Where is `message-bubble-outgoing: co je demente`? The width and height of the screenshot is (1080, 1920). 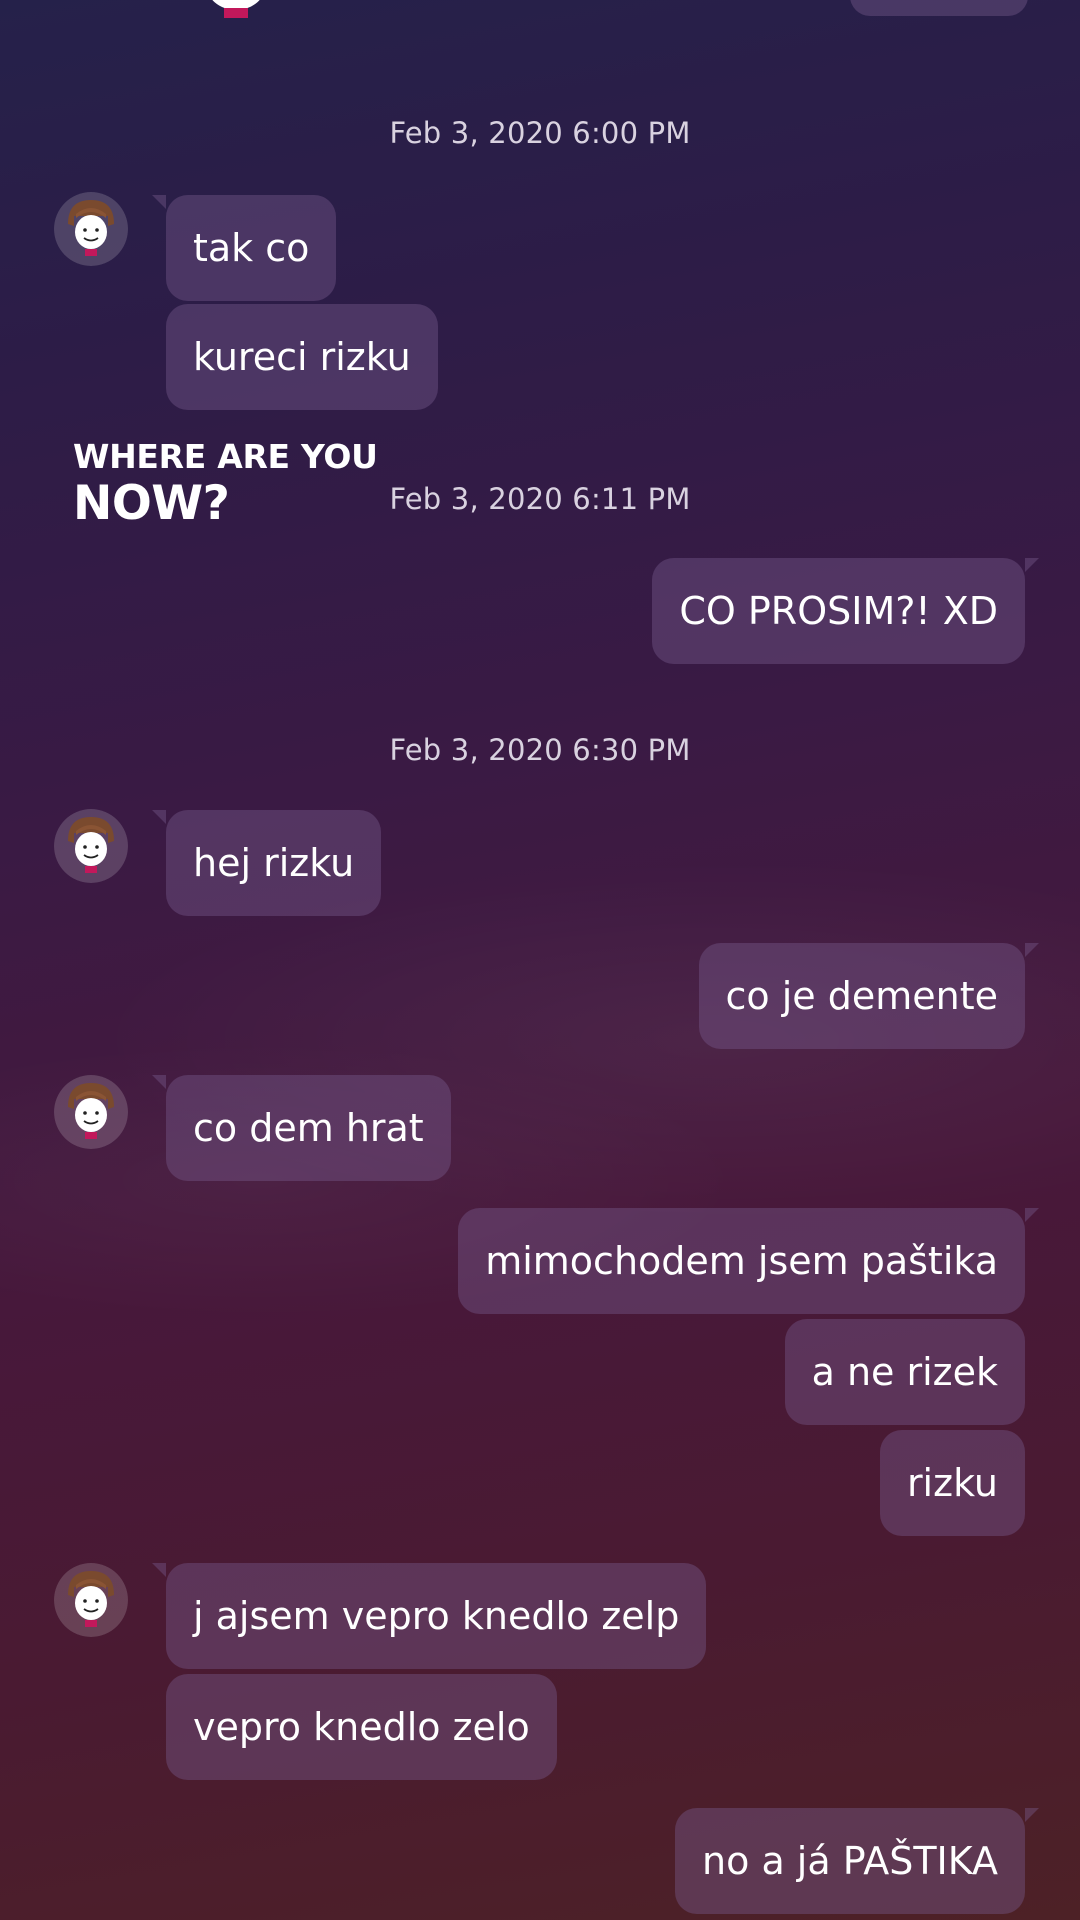 message-bubble-outgoing: co je demente is located at coordinates (868, 996).